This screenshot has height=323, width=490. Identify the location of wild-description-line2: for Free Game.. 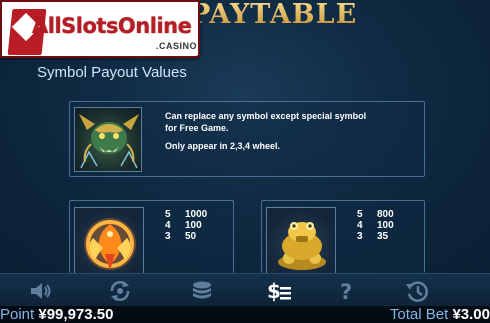
(197, 128).